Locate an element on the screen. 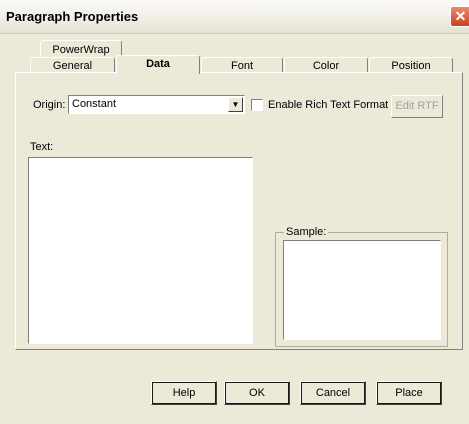 The width and height of the screenshot is (469, 424). rich-text-checkbox is located at coordinates (257, 105).